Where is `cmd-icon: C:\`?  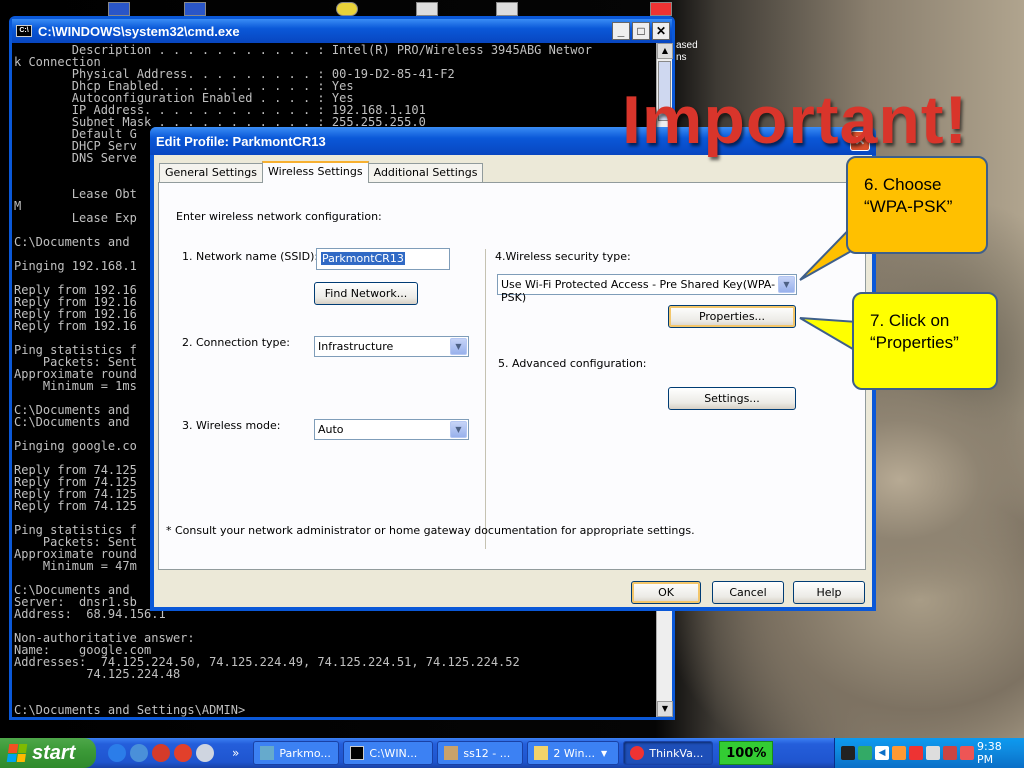 cmd-icon: C:\ is located at coordinates (24, 31).